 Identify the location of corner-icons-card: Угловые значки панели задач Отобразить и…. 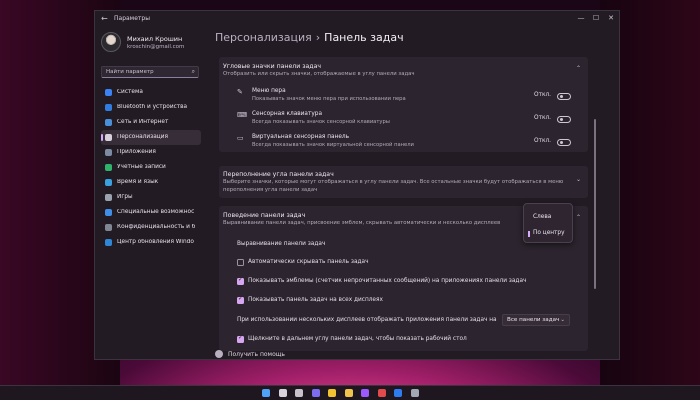
(403, 104).